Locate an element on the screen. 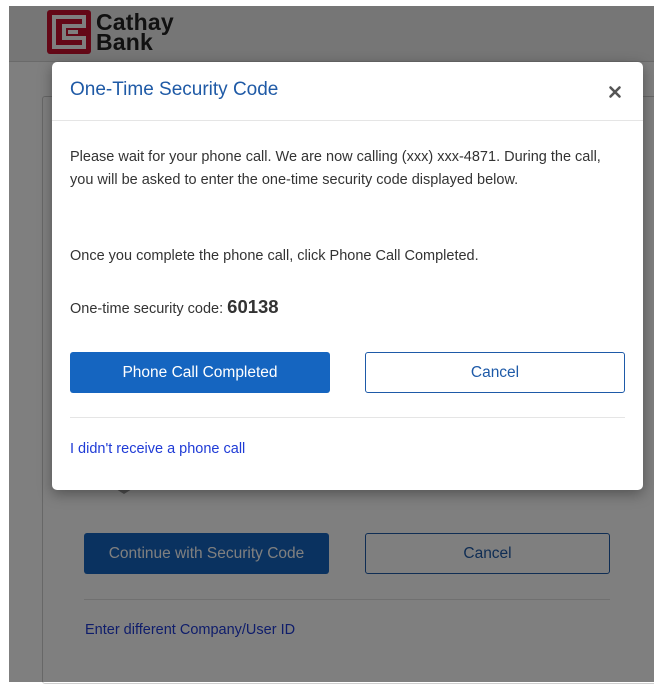  modal-title: One-Time Security Code is located at coordinates (174, 89).